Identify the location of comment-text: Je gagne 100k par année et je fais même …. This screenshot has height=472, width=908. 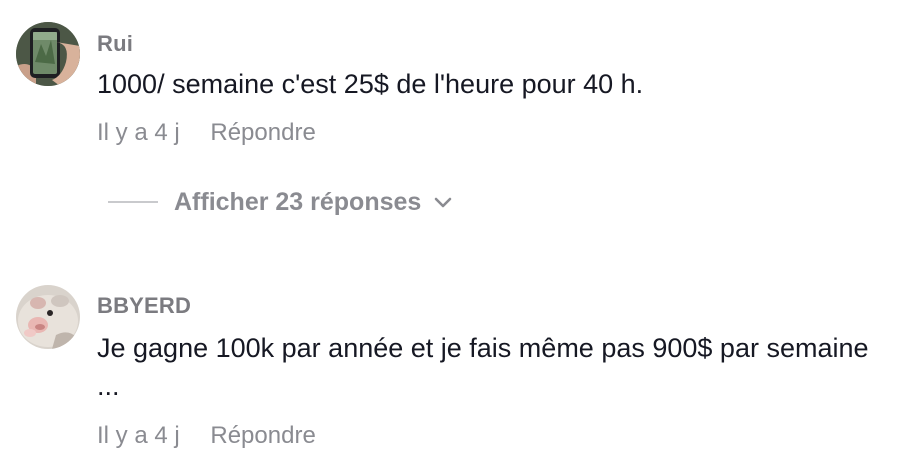
(483, 367).